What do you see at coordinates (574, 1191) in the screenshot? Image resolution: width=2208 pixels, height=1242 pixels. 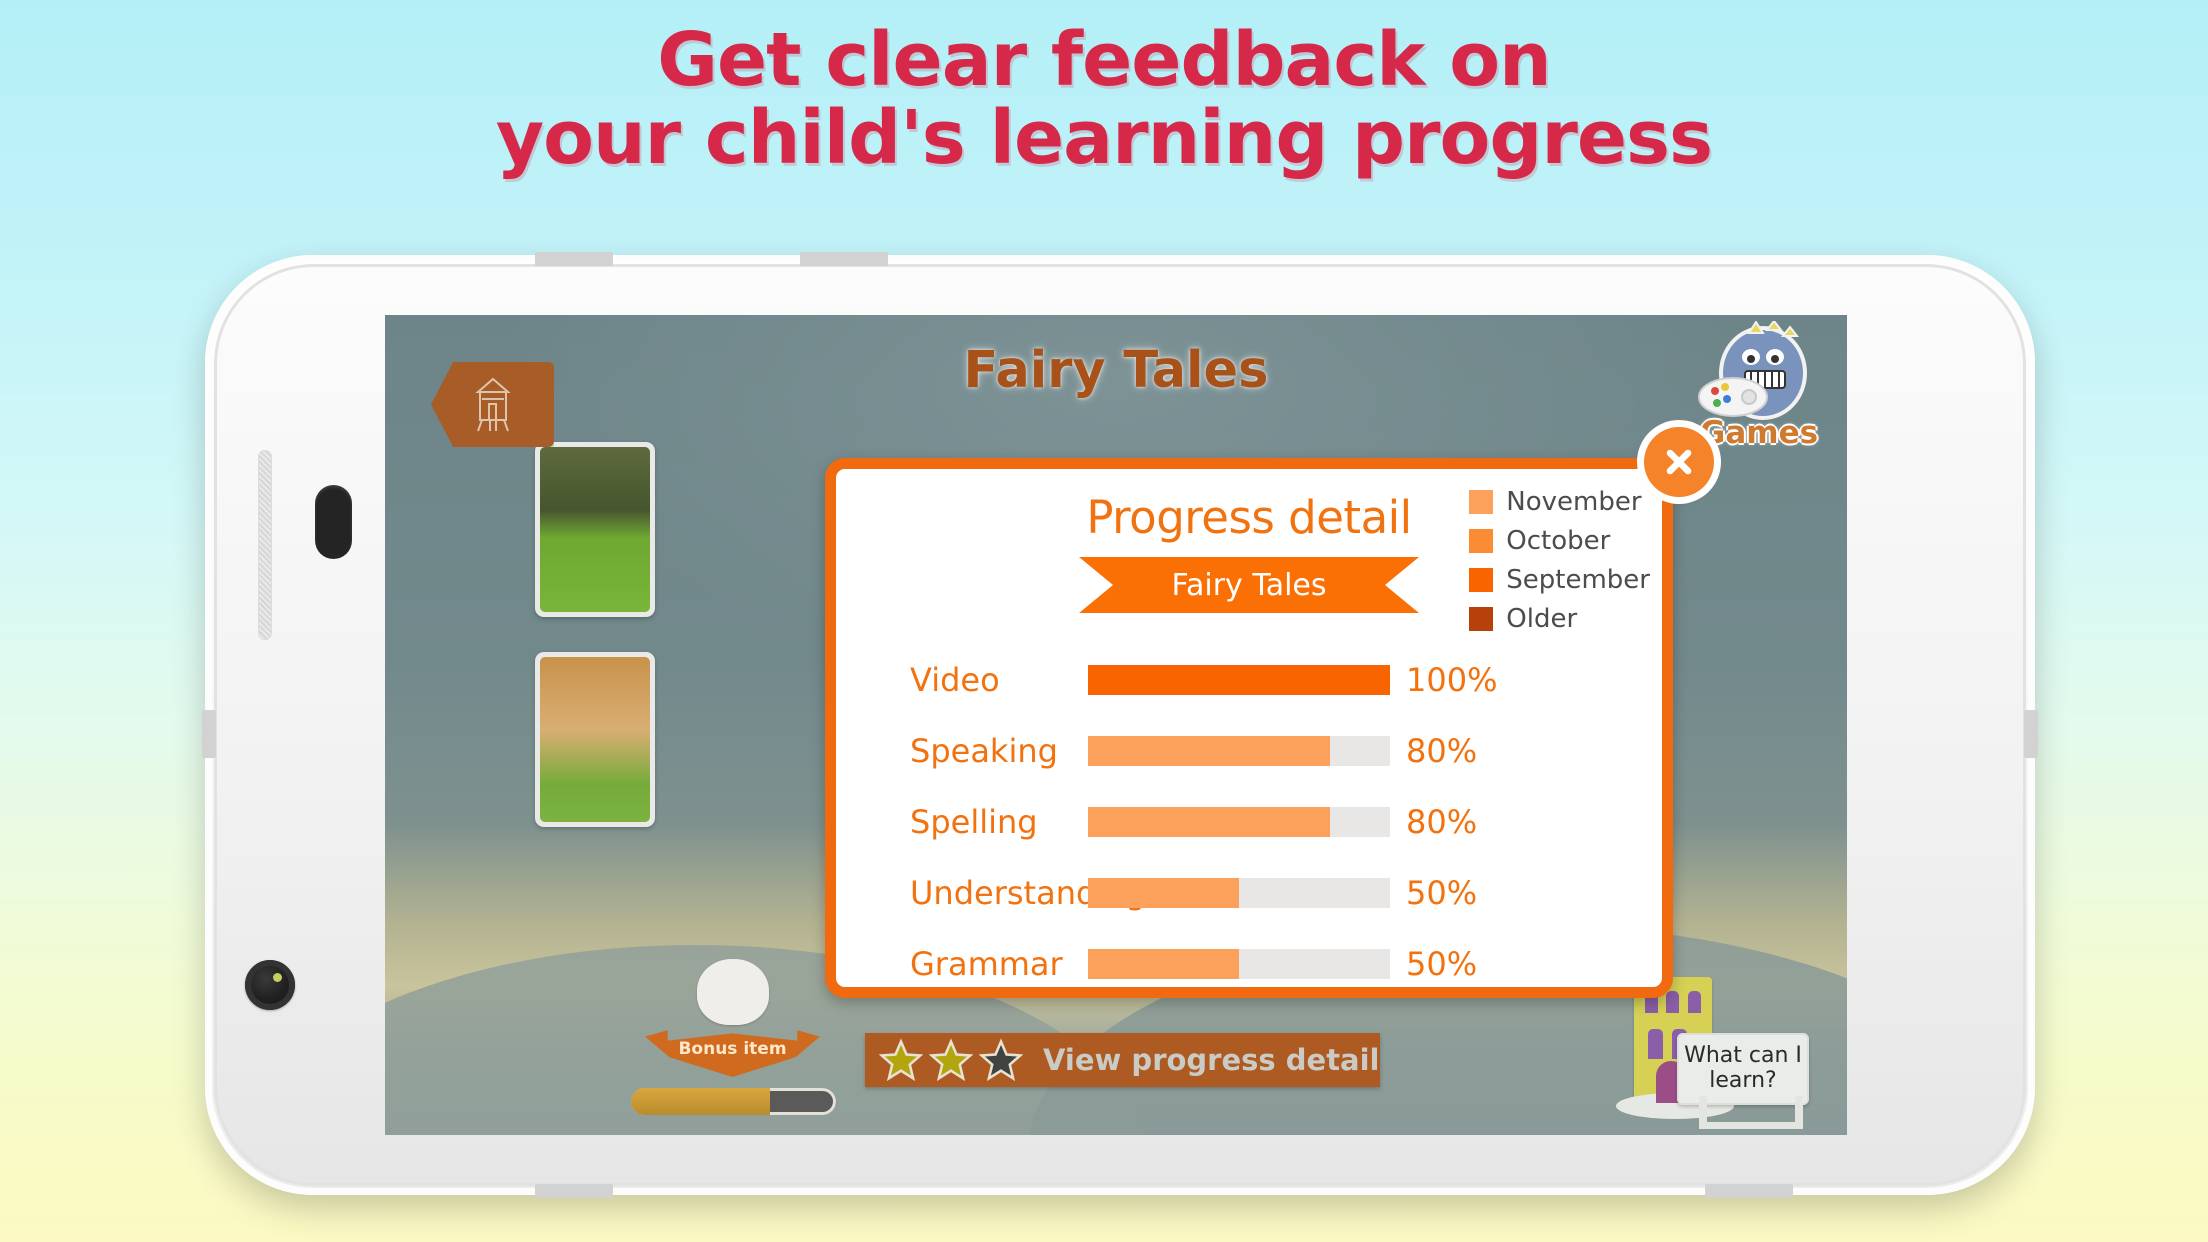 I see `antenna-band-bottom-left` at bounding box center [574, 1191].